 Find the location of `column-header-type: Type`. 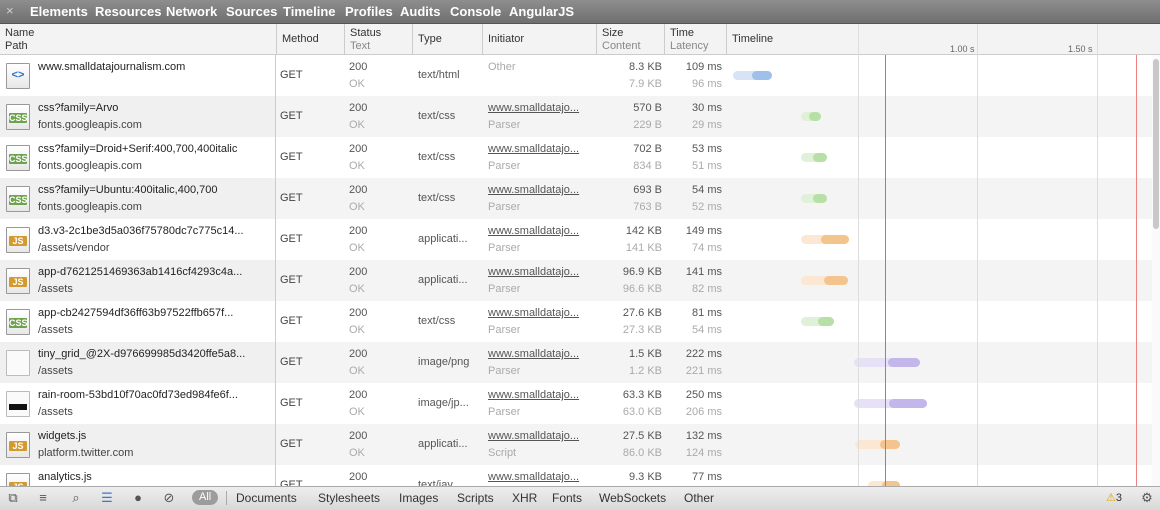

column-header-type: Type is located at coordinates (448, 39).